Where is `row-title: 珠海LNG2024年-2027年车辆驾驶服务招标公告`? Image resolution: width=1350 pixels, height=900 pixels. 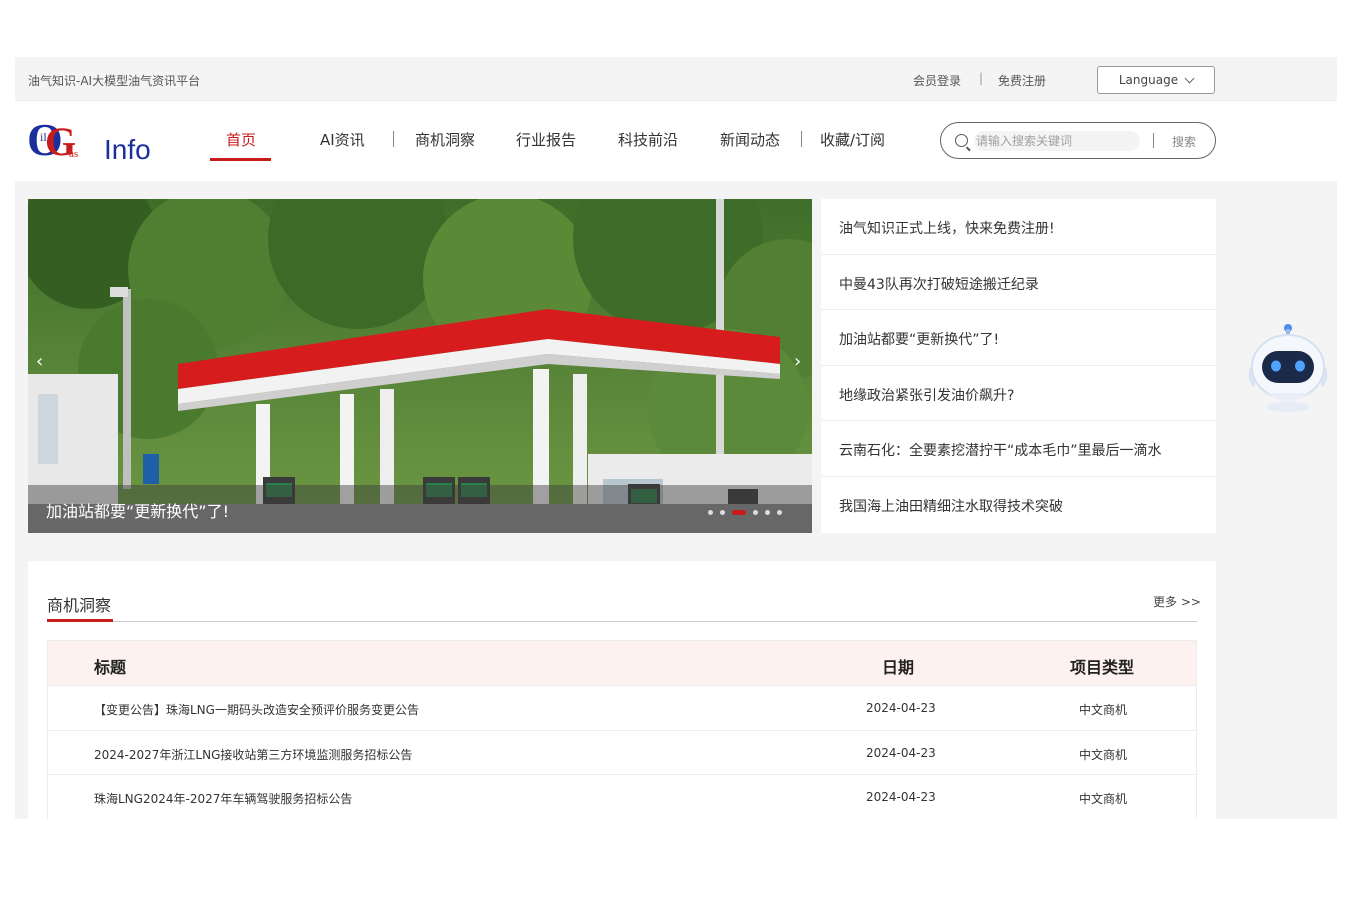
row-title: 珠海LNG2024年-2027年车辆驾驶服务招标公告 is located at coordinates (223, 798).